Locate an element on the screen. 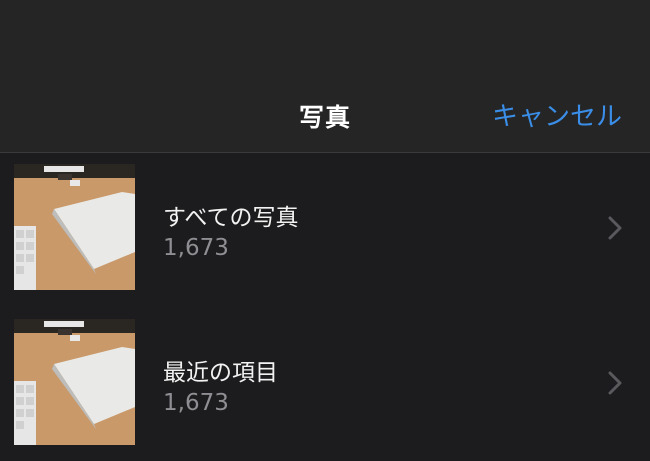 The width and height of the screenshot is (650, 461). album-name: すべての写真 is located at coordinates (231, 218).